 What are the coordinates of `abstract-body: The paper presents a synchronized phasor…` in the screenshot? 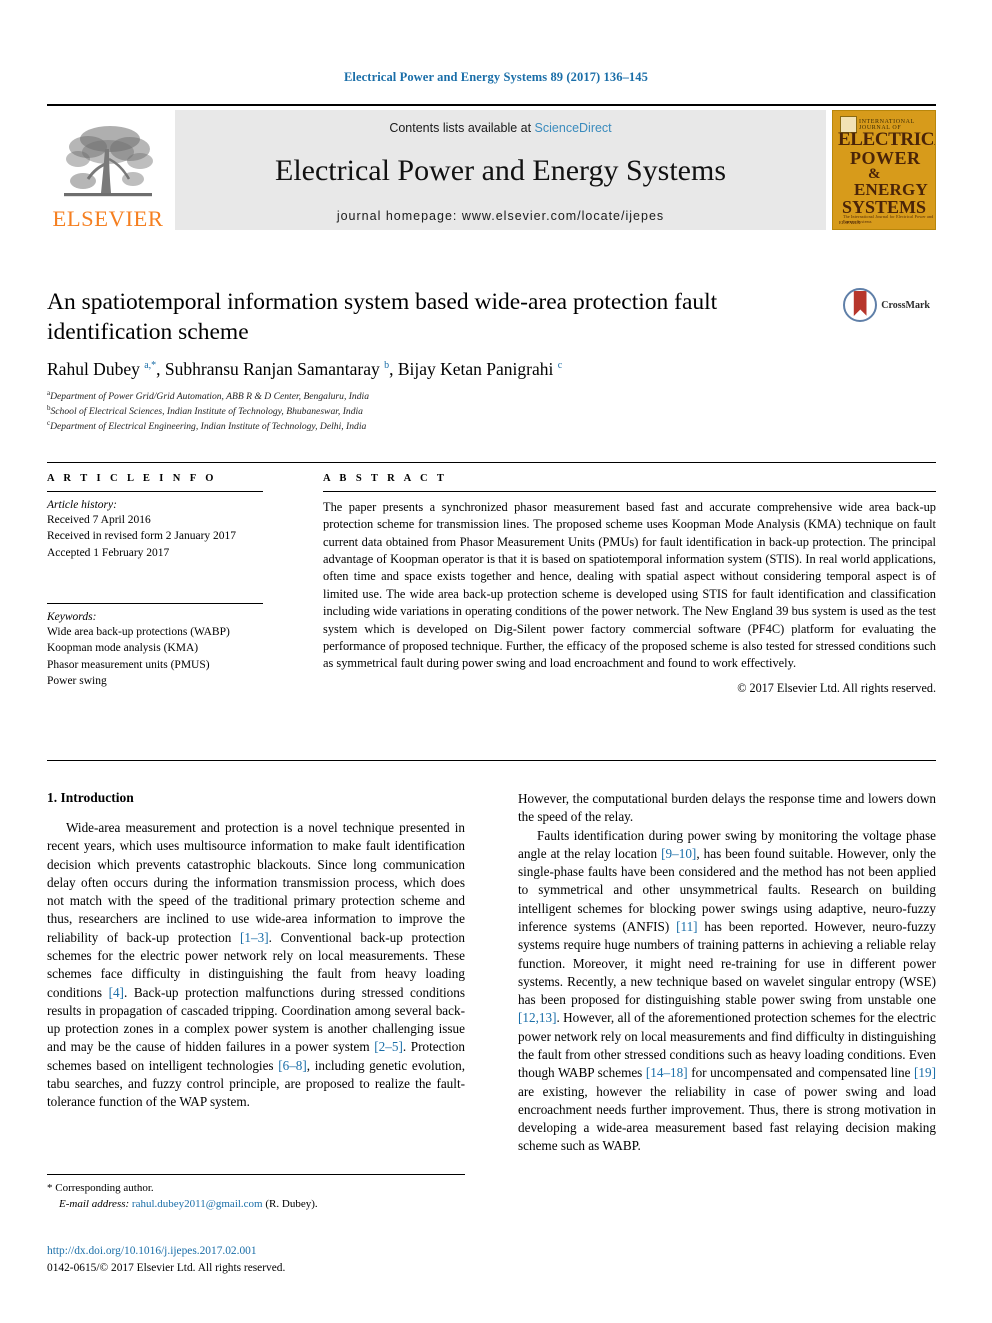 It's located at (629, 585).